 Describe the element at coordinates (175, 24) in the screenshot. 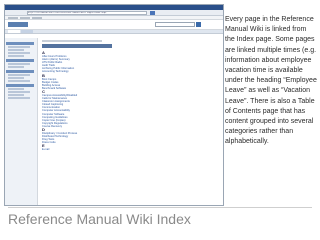

I see `site-search-input` at that location.